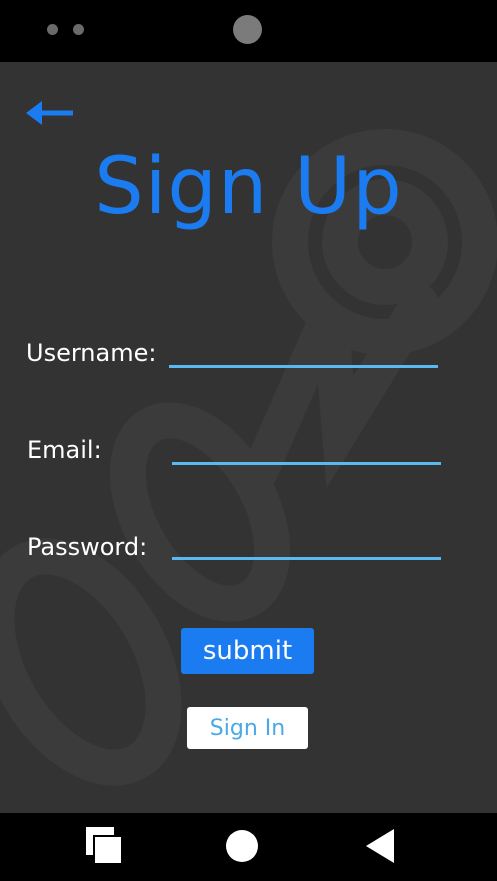 The image size is (497, 881). I want to click on navigation-bar, so click(248, 847).